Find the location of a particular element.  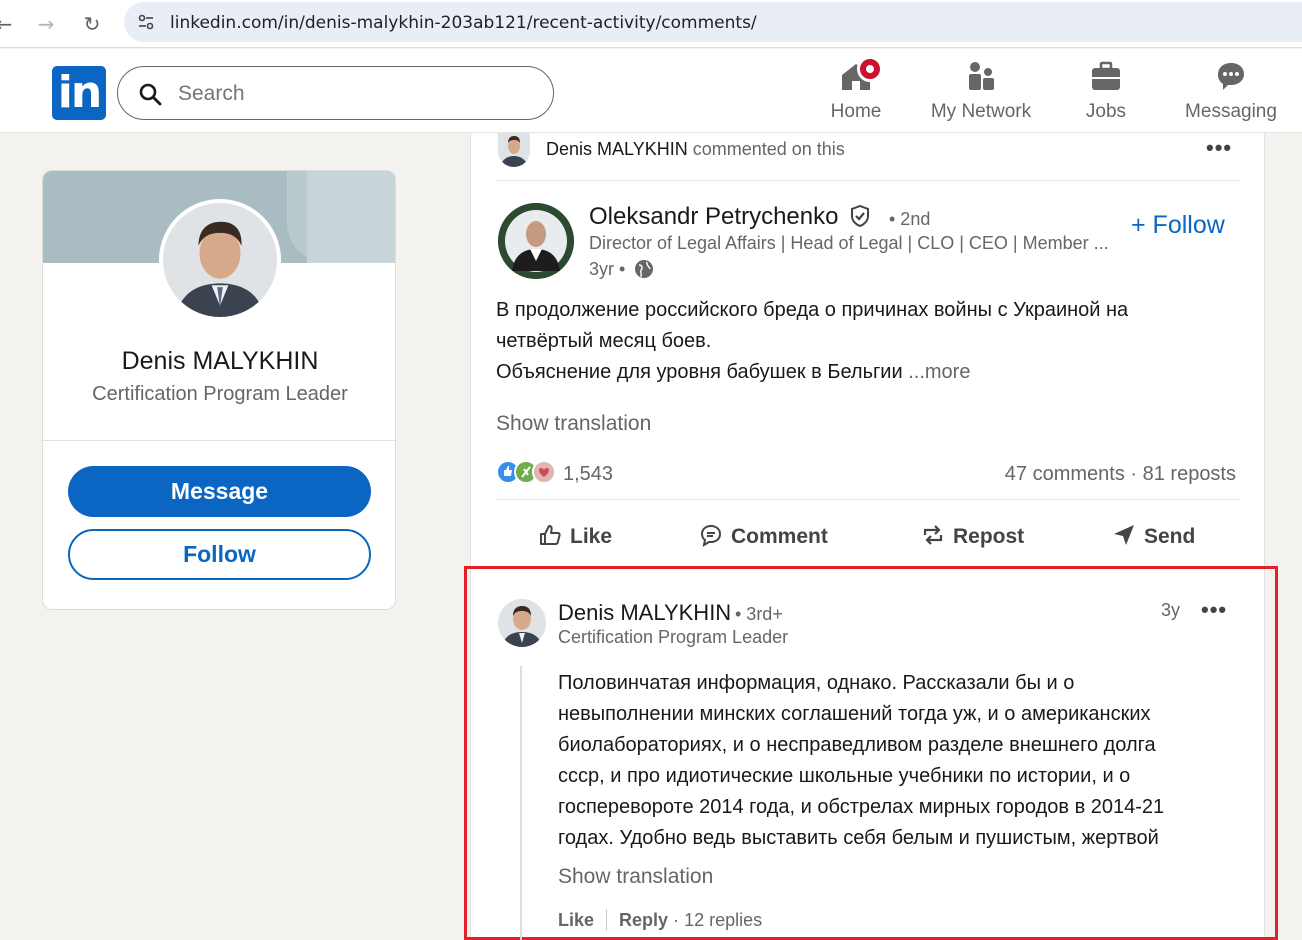

comment-author-degree: • 3rd+ is located at coordinates (759, 614).